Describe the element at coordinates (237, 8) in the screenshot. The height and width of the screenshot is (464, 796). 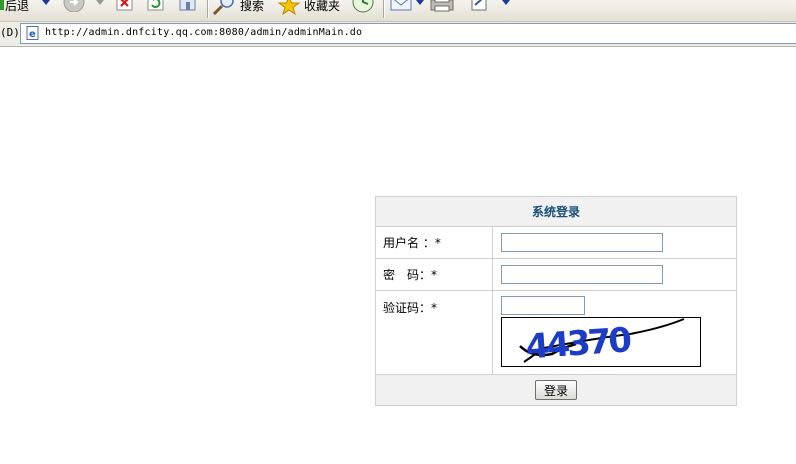
I see `search-button: 搜索` at that location.